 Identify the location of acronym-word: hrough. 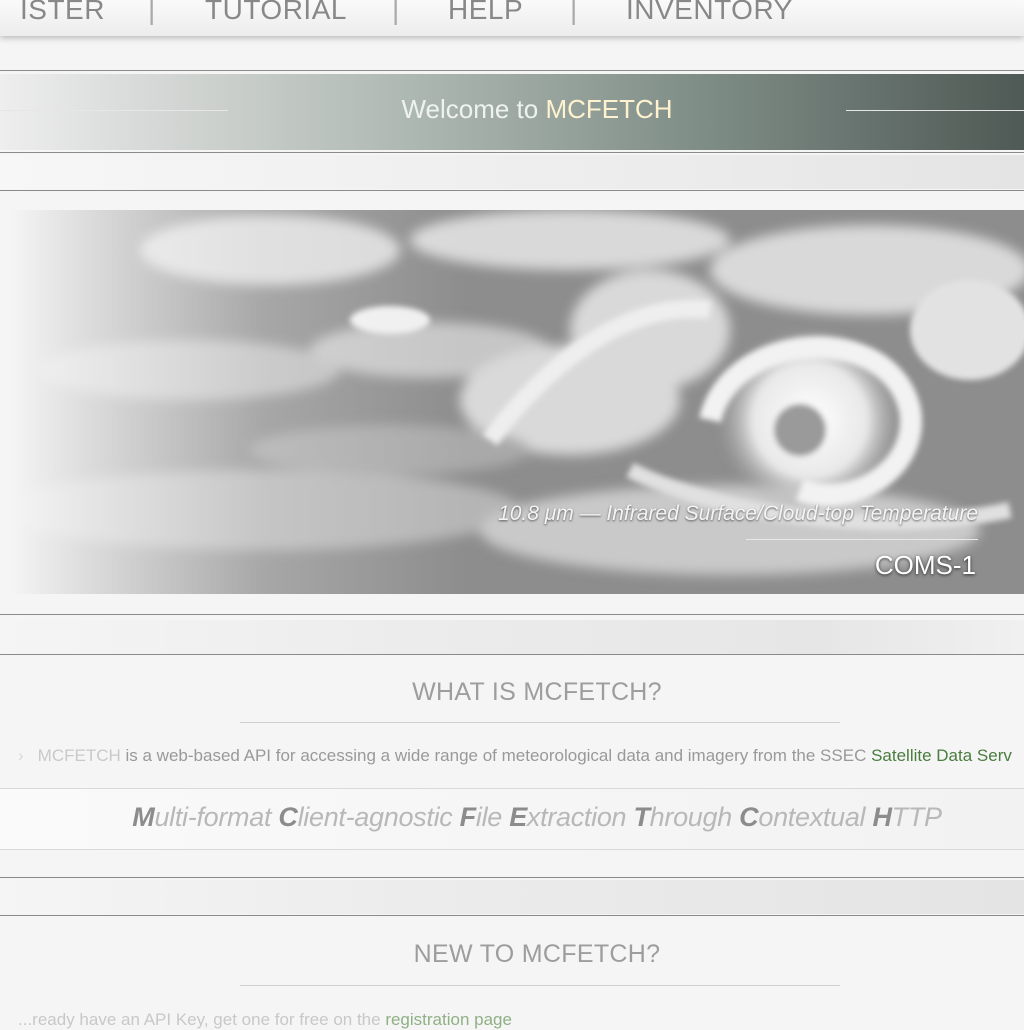
(694, 817).